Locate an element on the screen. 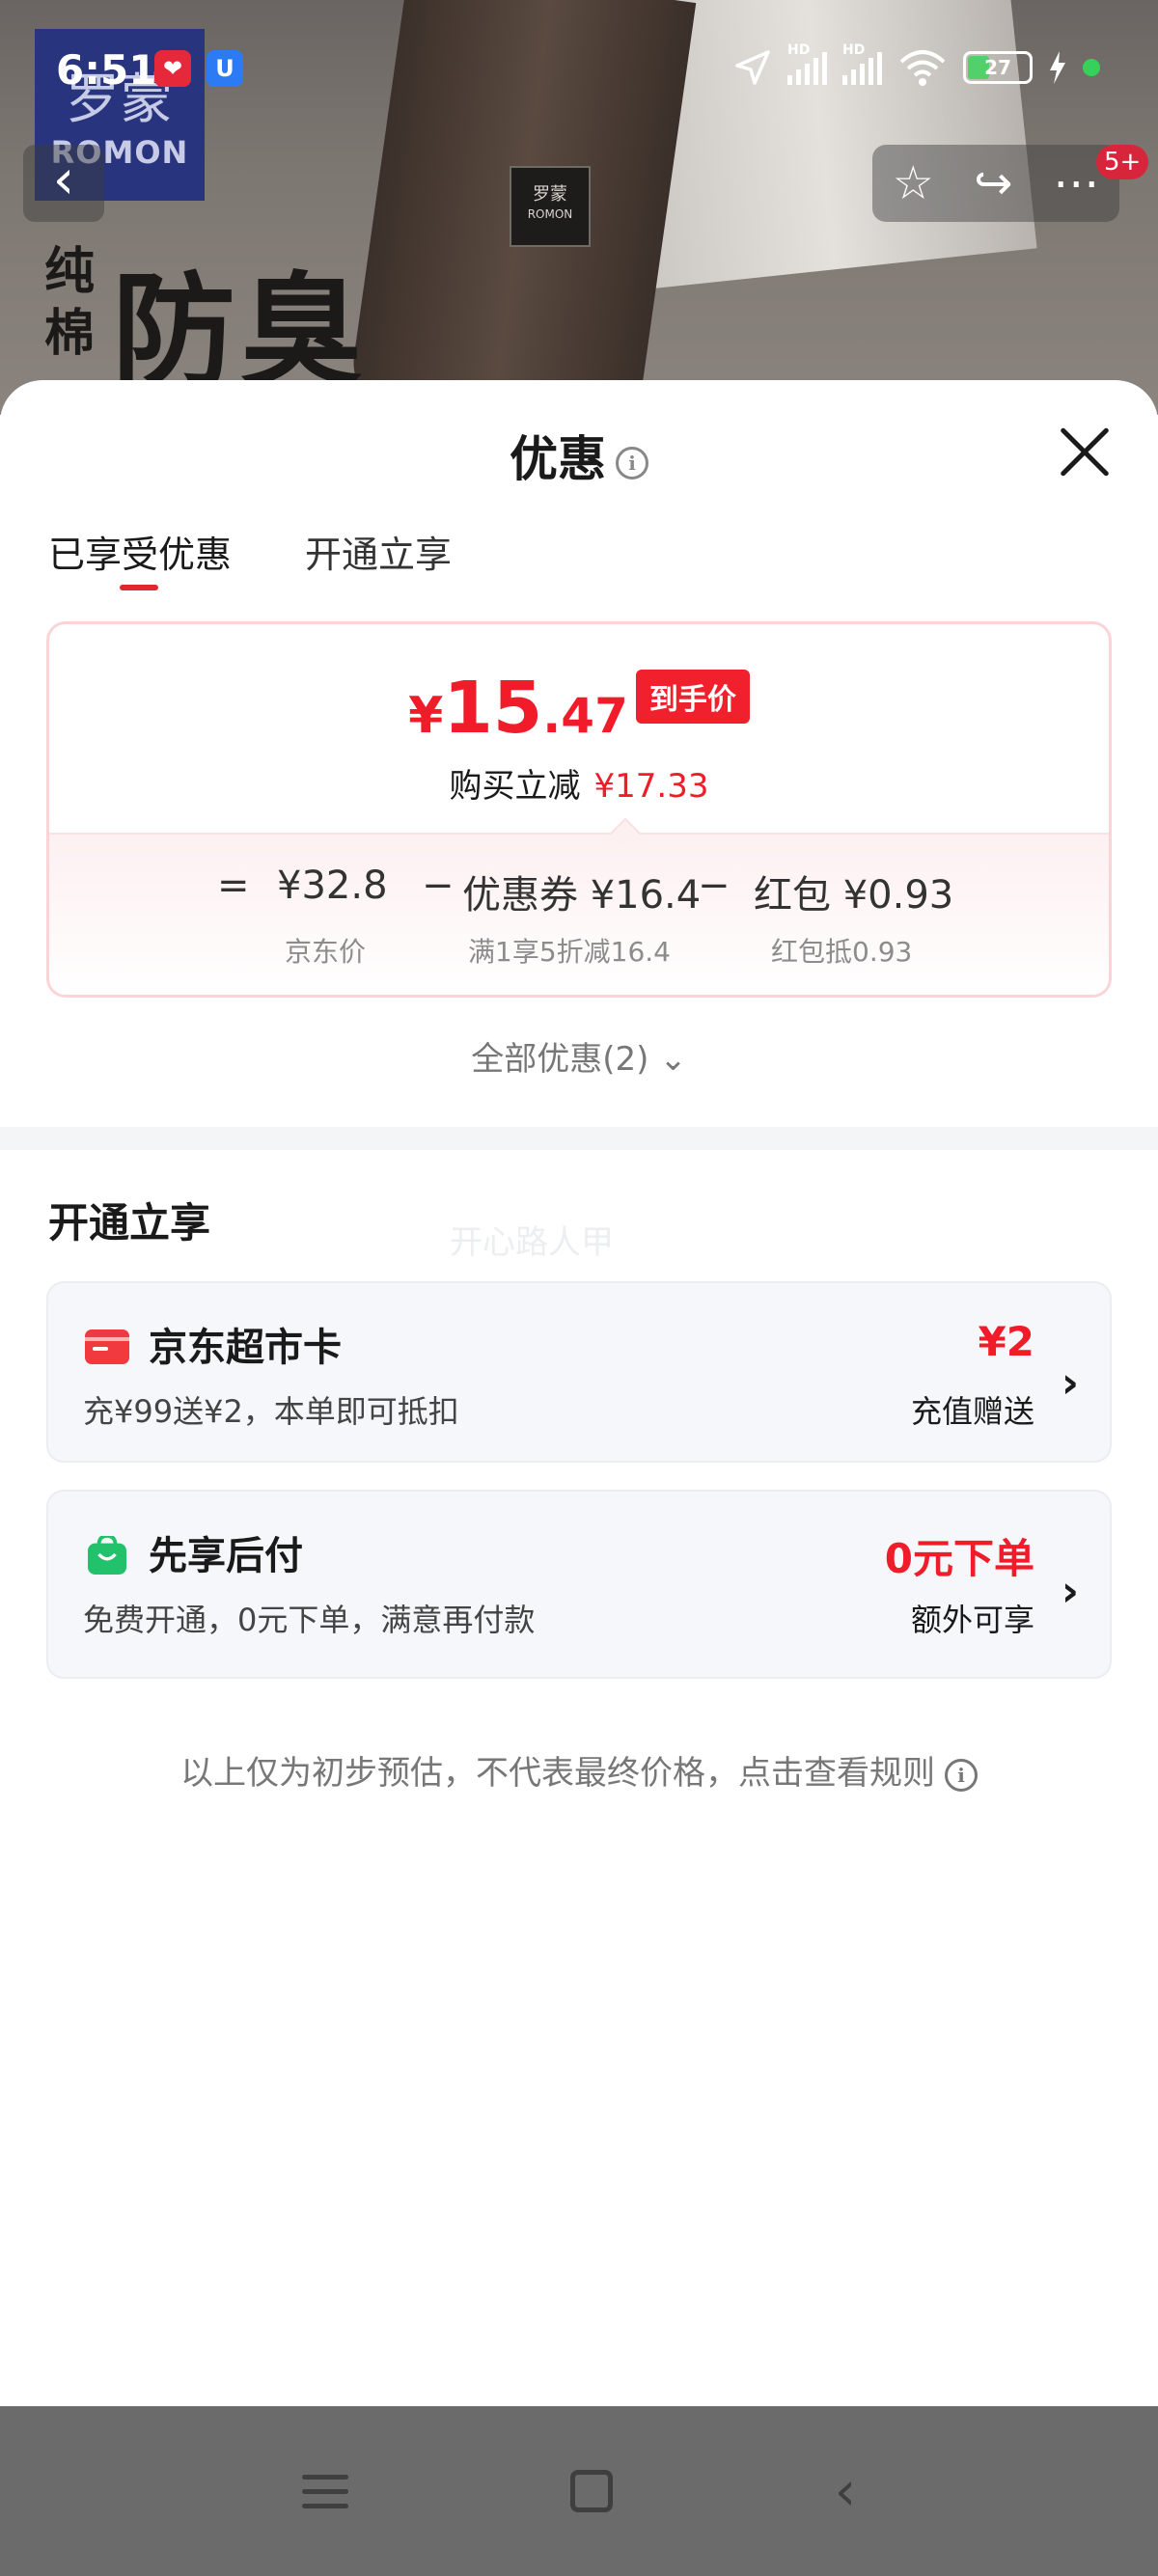 The width and height of the screenshot is (1158, 2576). favorite-star-icon: ☆ is located at coordinates (913, 183).